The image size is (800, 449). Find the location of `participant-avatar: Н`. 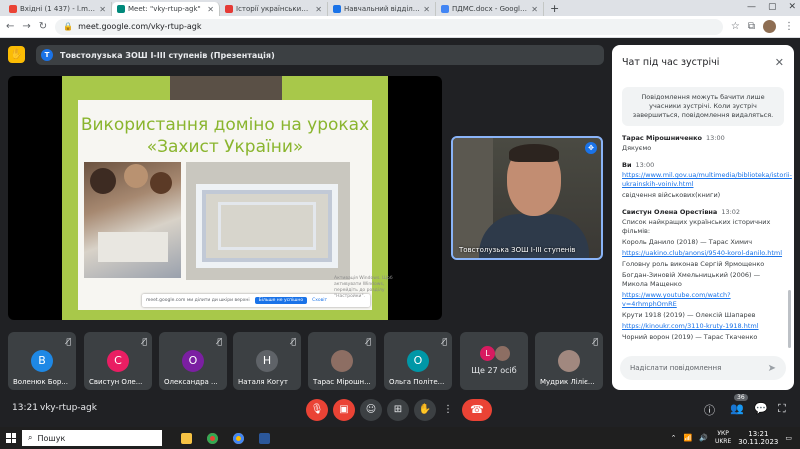

participant-avatar: Н is located at coordinates (267, 361).